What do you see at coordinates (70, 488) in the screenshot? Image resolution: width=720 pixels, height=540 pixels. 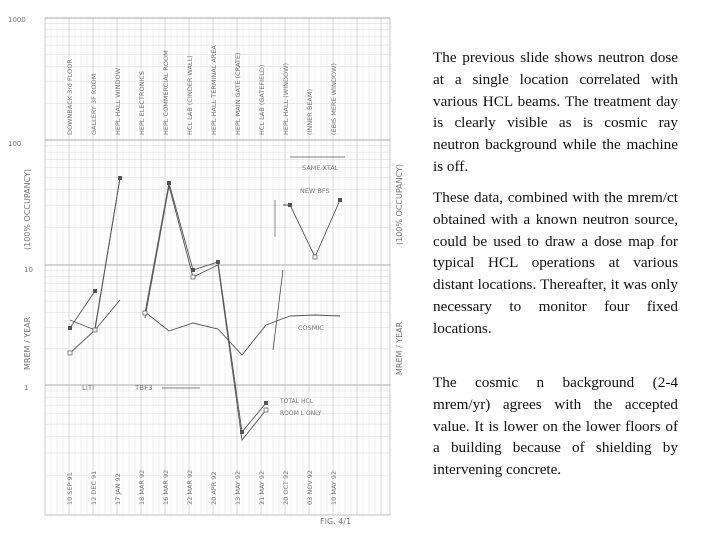 I see `date-label: 10 SEP 91` at bounding box center [70, 488].